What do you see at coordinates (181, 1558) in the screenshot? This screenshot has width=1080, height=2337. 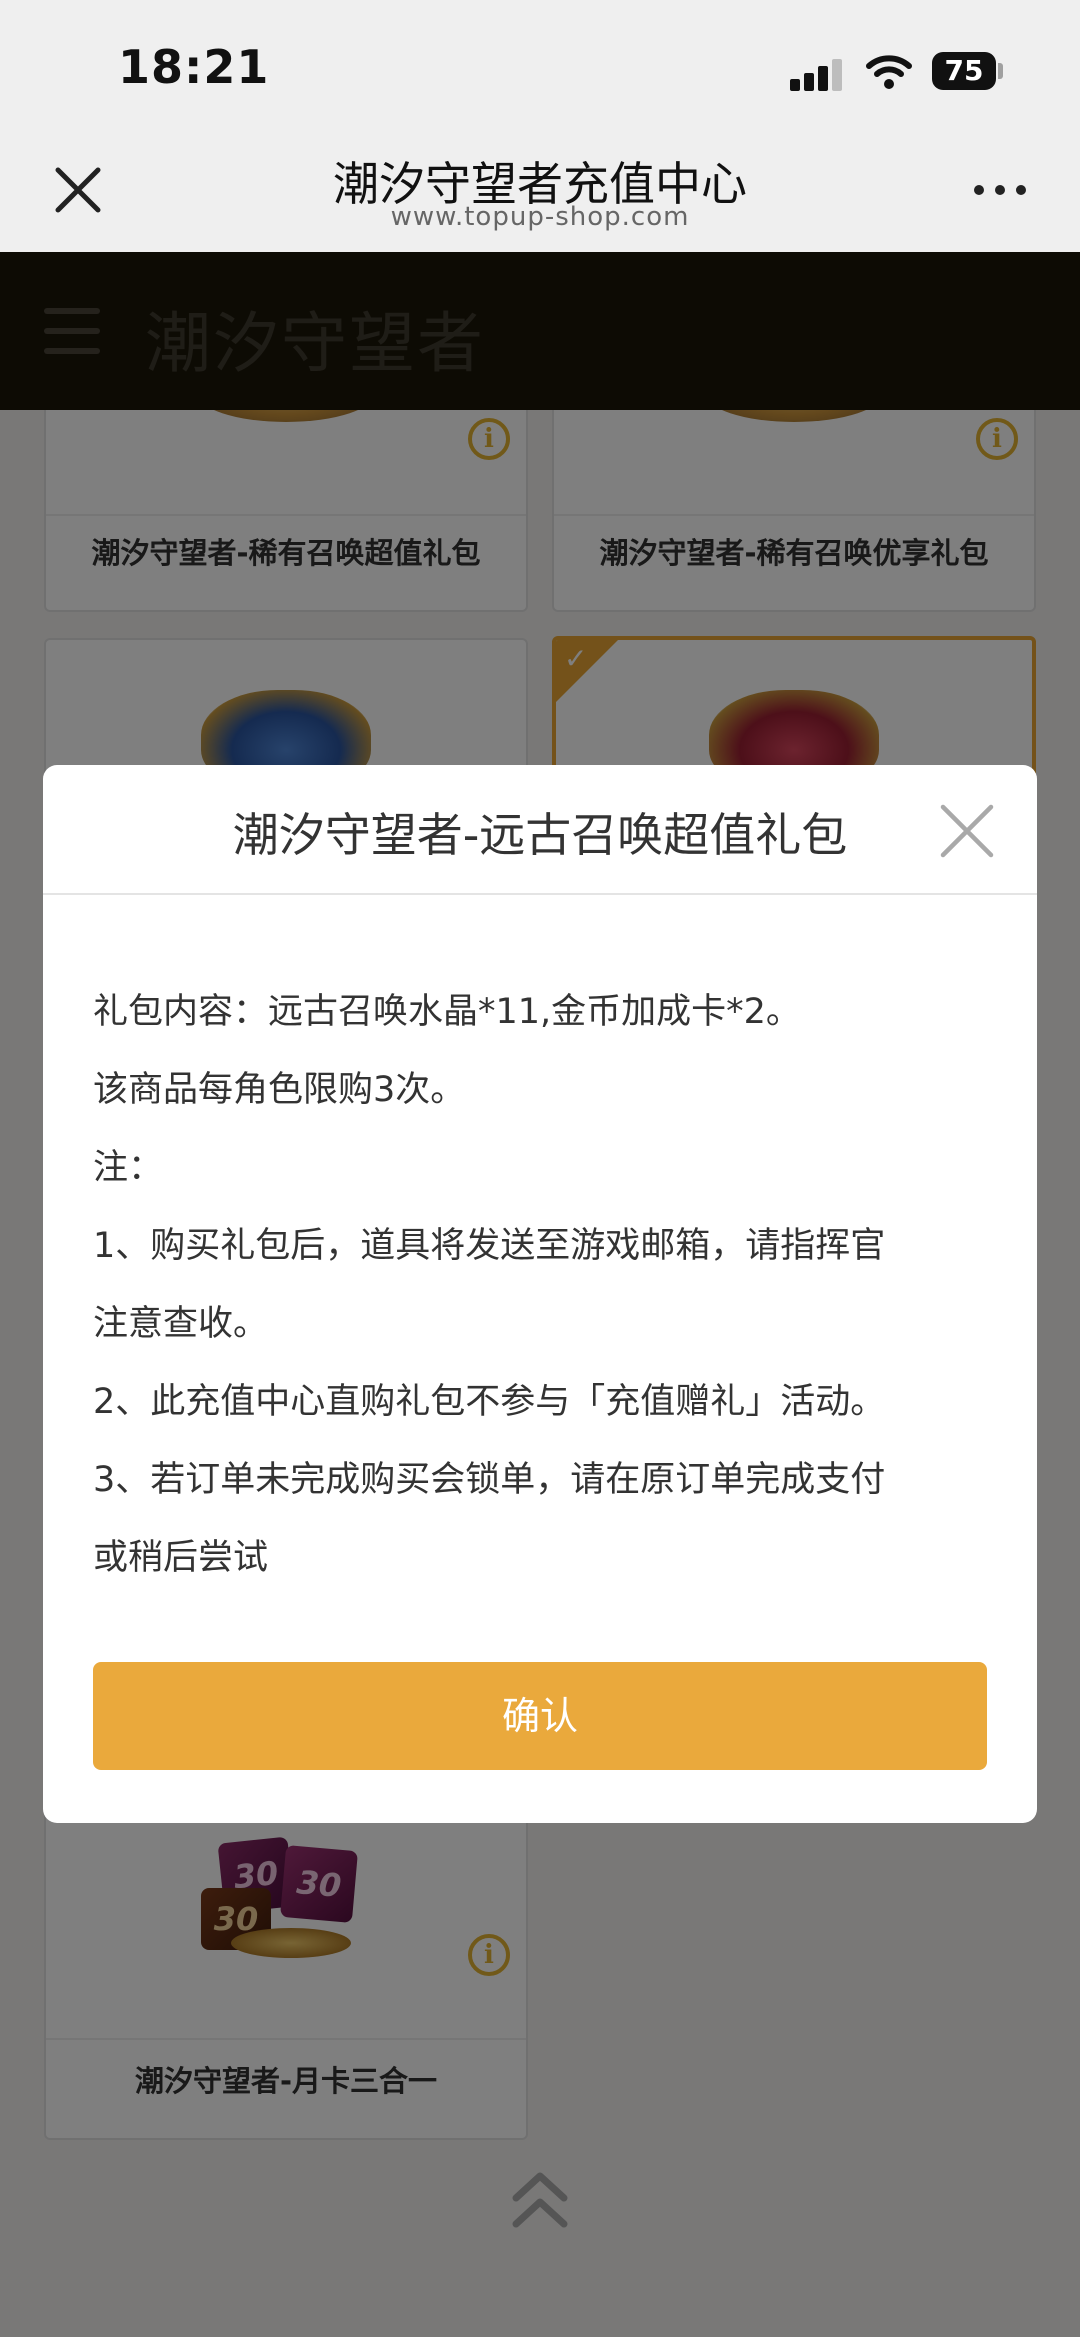 I see `dialog-line: 或稍后尝试` at bounding box center [181, 1558].